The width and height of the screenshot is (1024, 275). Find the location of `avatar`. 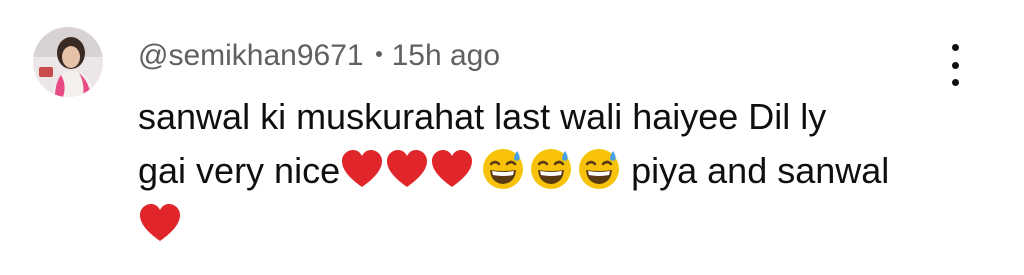

avatar is located at coordinates (68, 62).